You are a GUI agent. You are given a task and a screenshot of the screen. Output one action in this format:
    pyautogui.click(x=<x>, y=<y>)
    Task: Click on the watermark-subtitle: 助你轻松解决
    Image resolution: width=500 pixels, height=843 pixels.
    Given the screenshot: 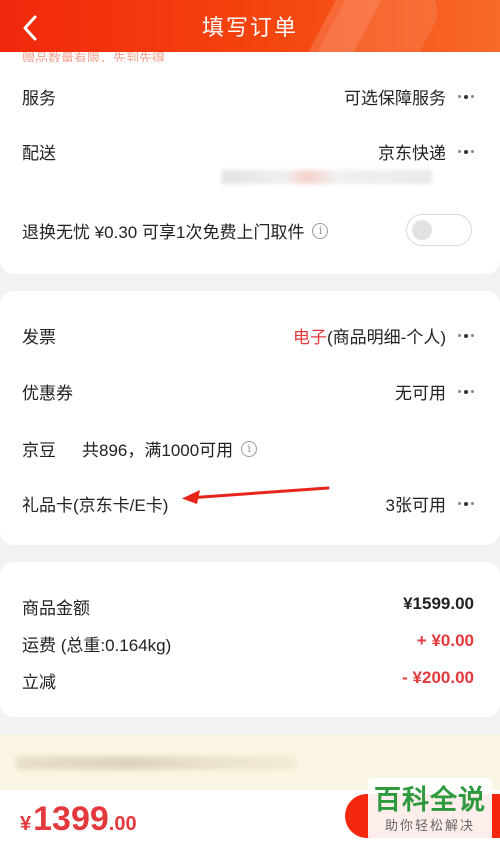 What is the action you would take?
    pyautogui.click(x=429, y=825)
    